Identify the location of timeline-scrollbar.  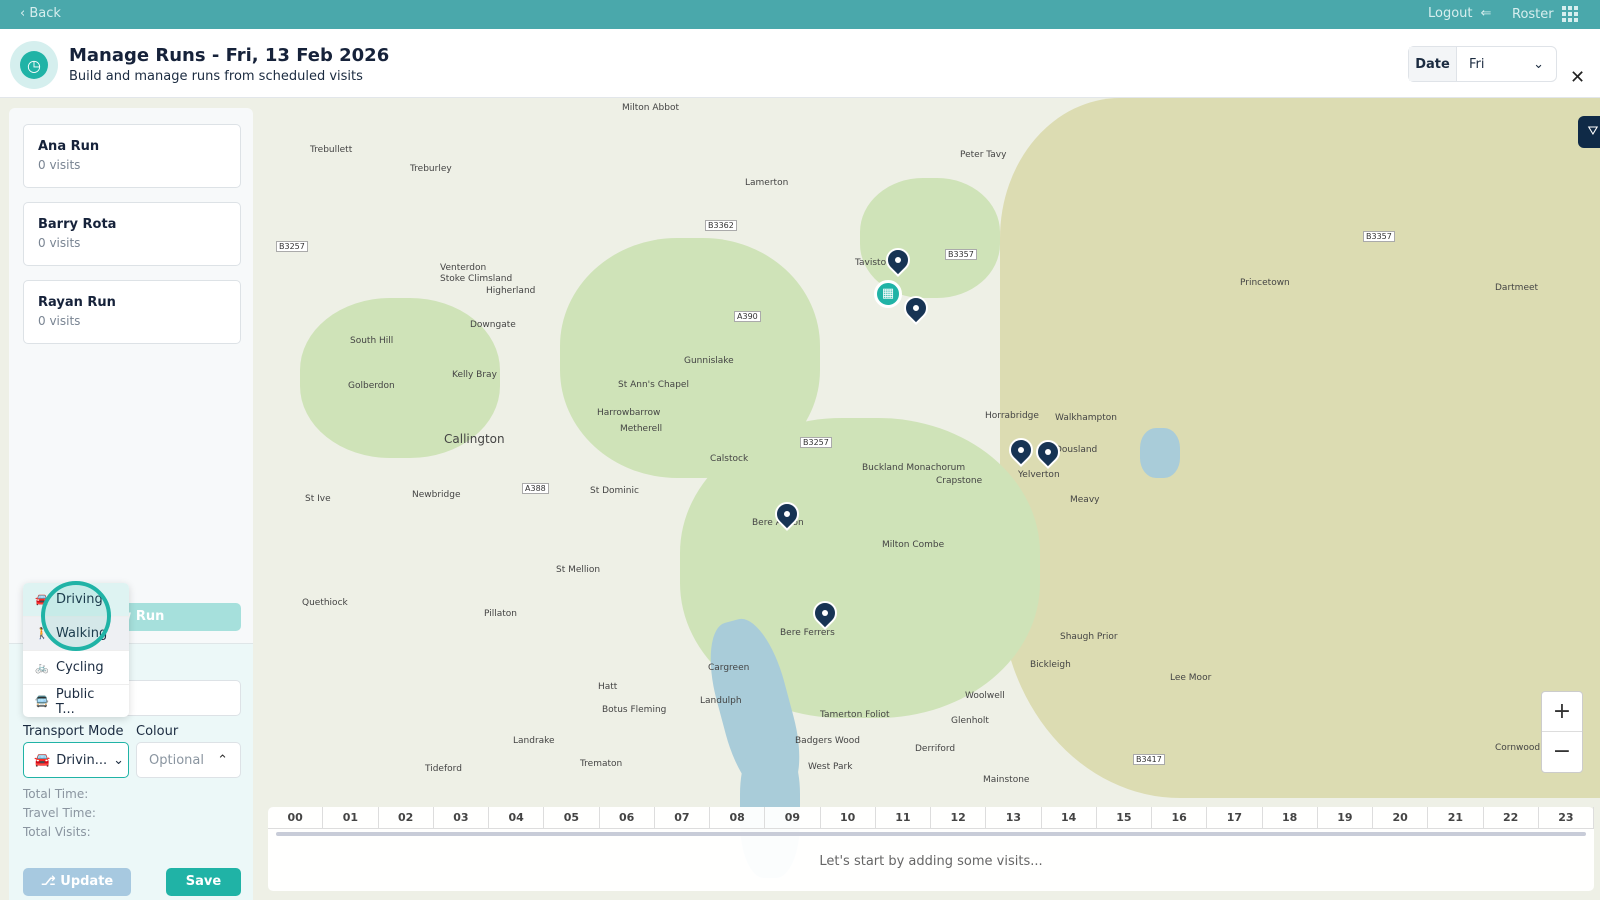
(931, 834).